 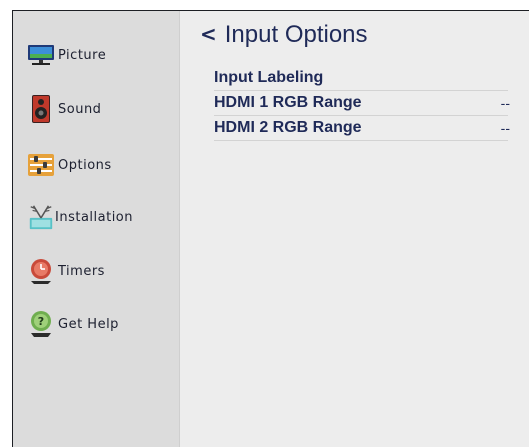 I want to click on sidebar-item-get-help: ? Get Help, so click(x=73, y=324).